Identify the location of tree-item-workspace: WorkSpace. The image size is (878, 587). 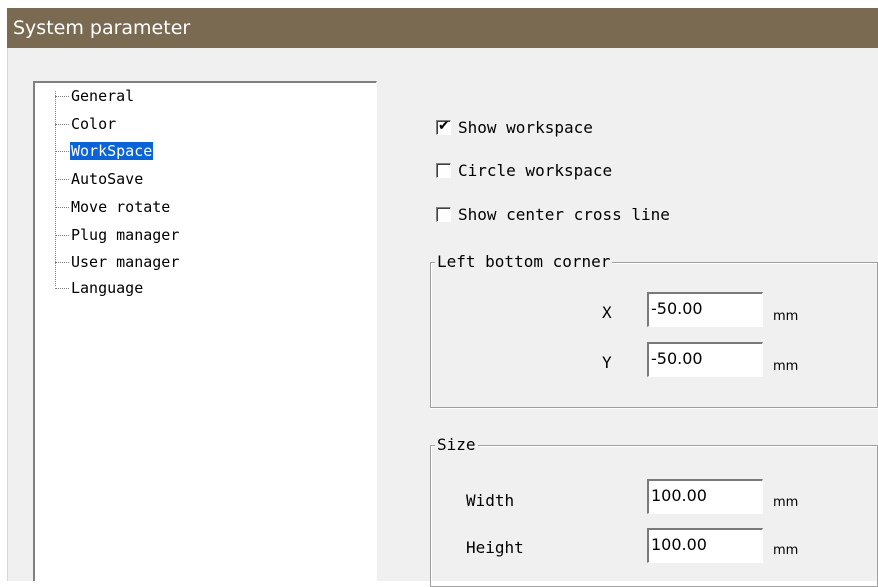
(94, 151).